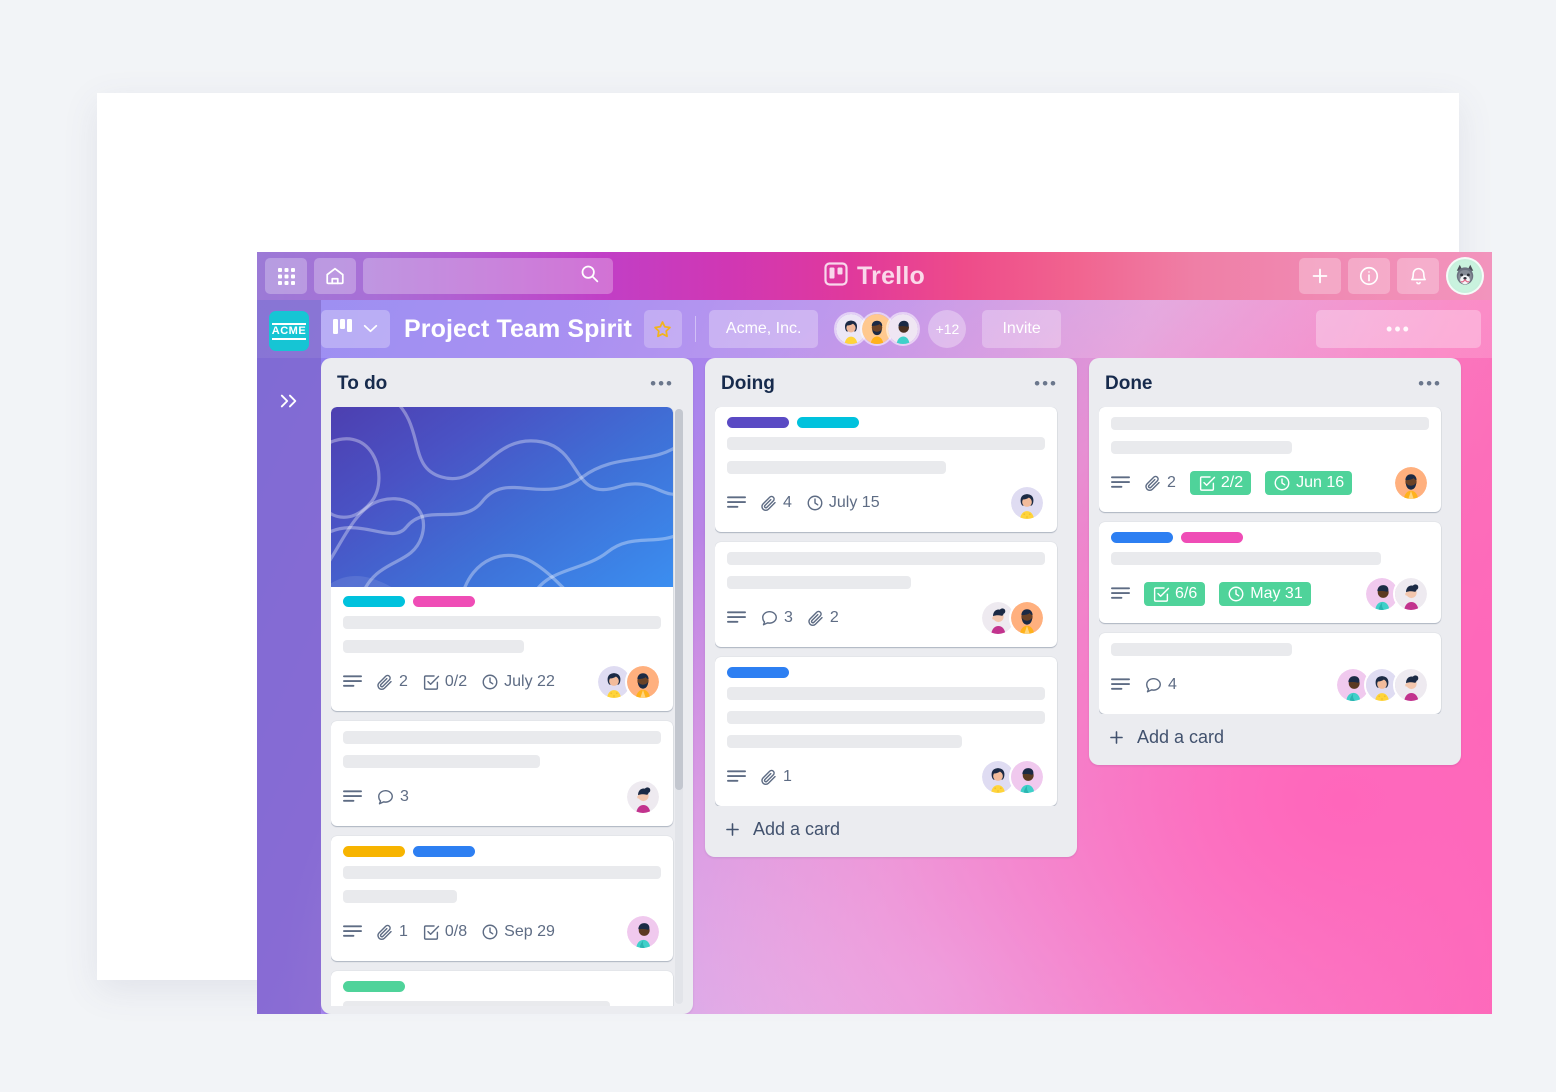  I want to click on card: 1 0/8 Sep 29, so click(502, 898).